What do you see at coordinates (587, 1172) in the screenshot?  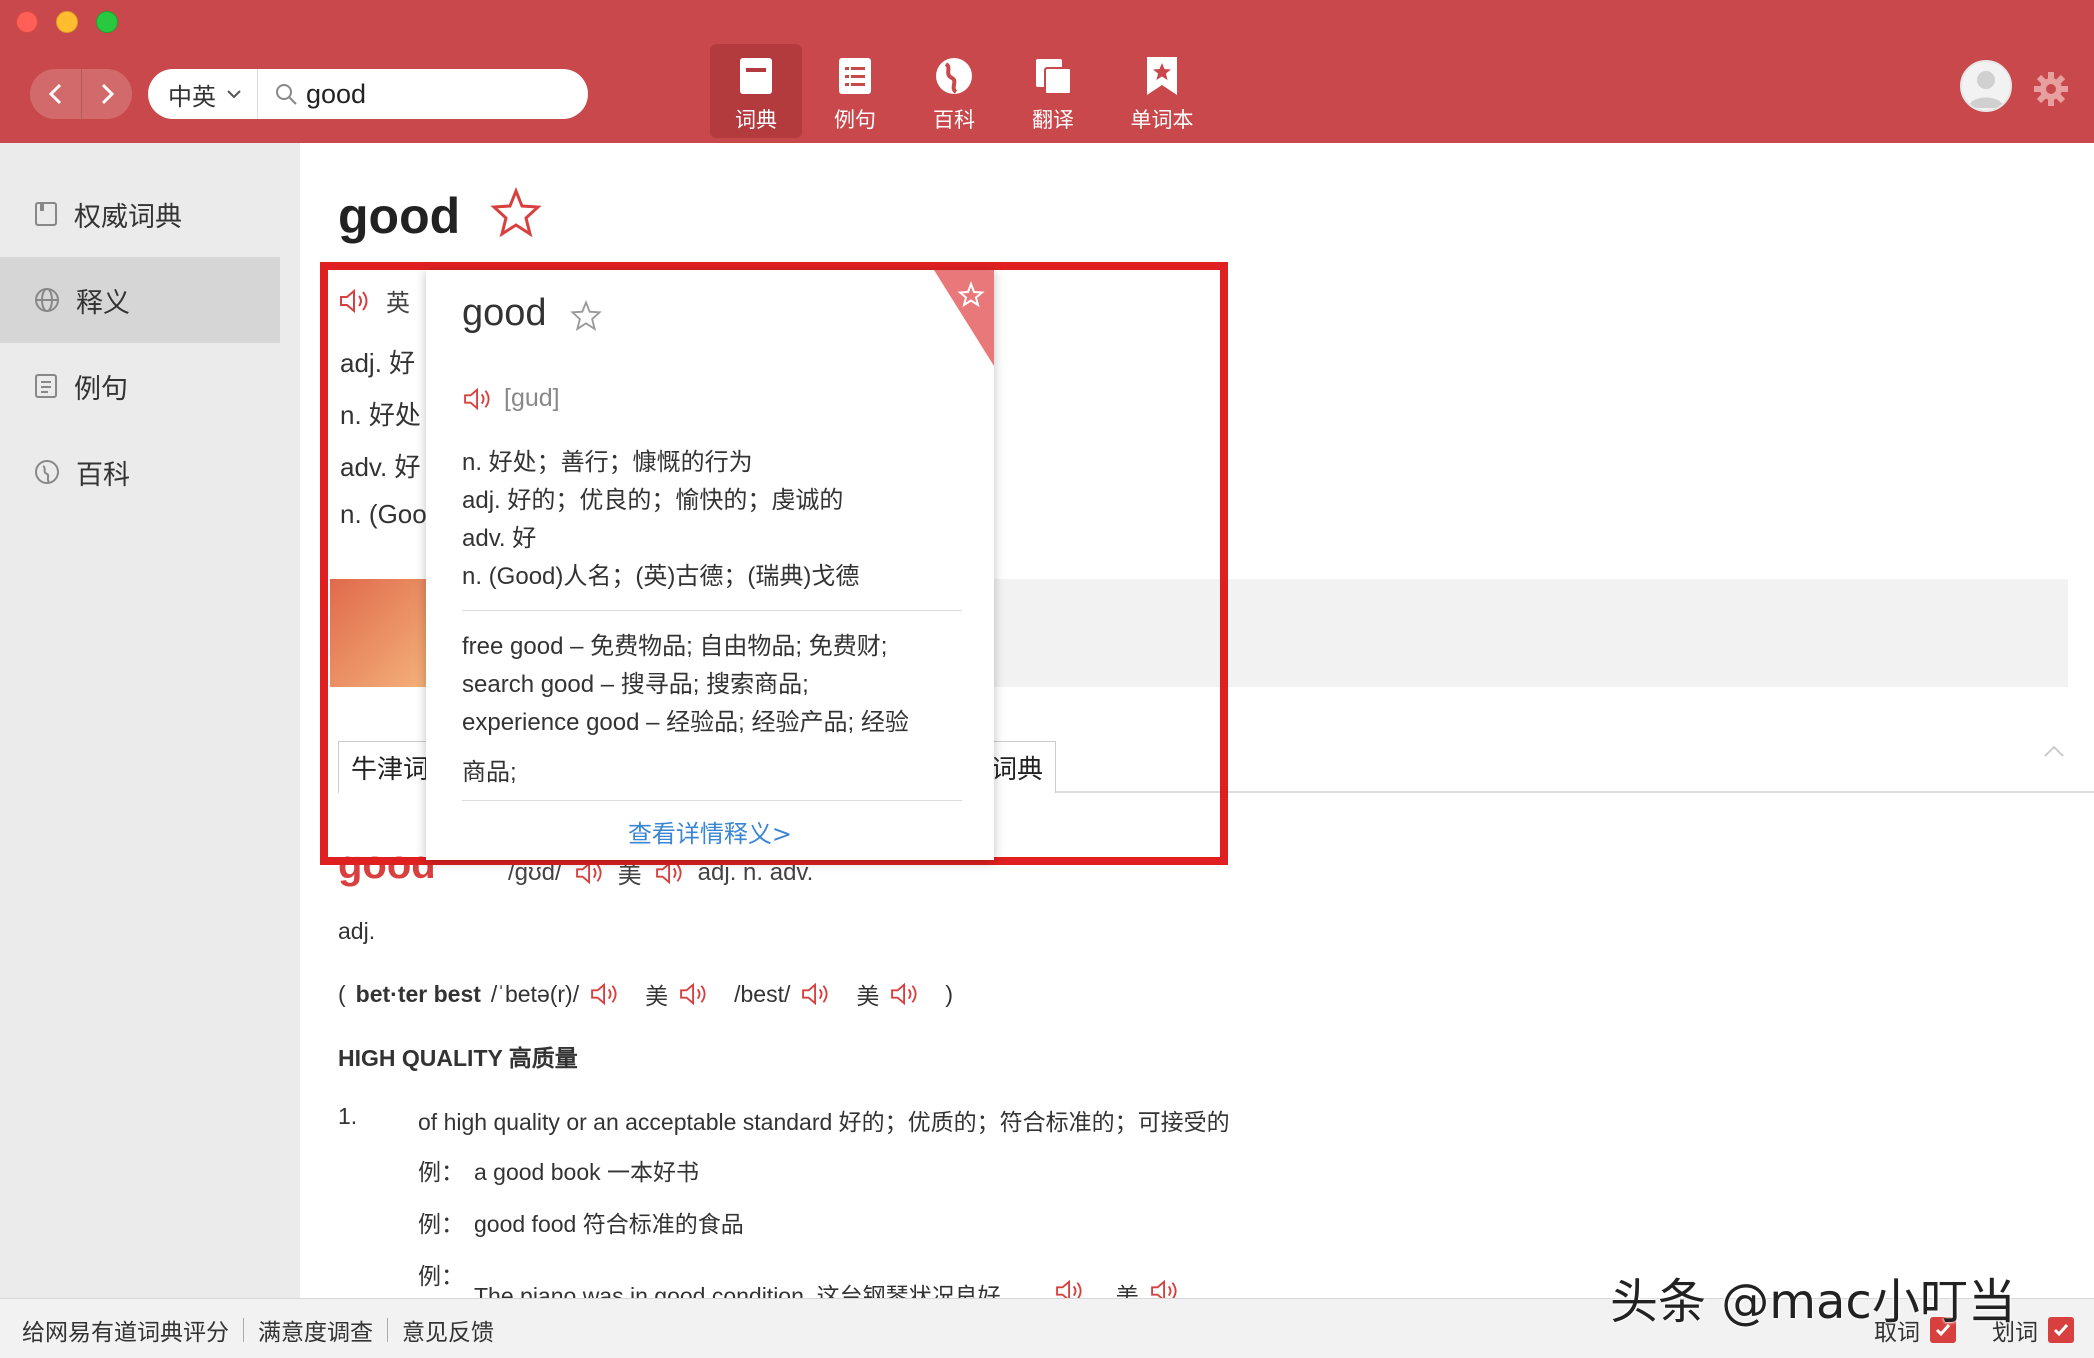 I see `example-text: a good book 一本好书` at bounding box center [587, 1172].